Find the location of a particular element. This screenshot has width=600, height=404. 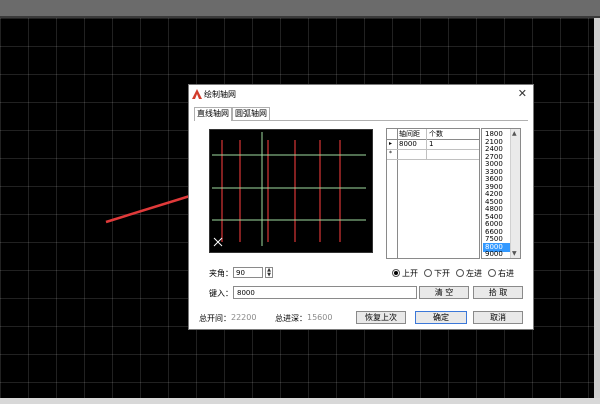

pick-button: 拾 取 is located at coordinates (498, 292).